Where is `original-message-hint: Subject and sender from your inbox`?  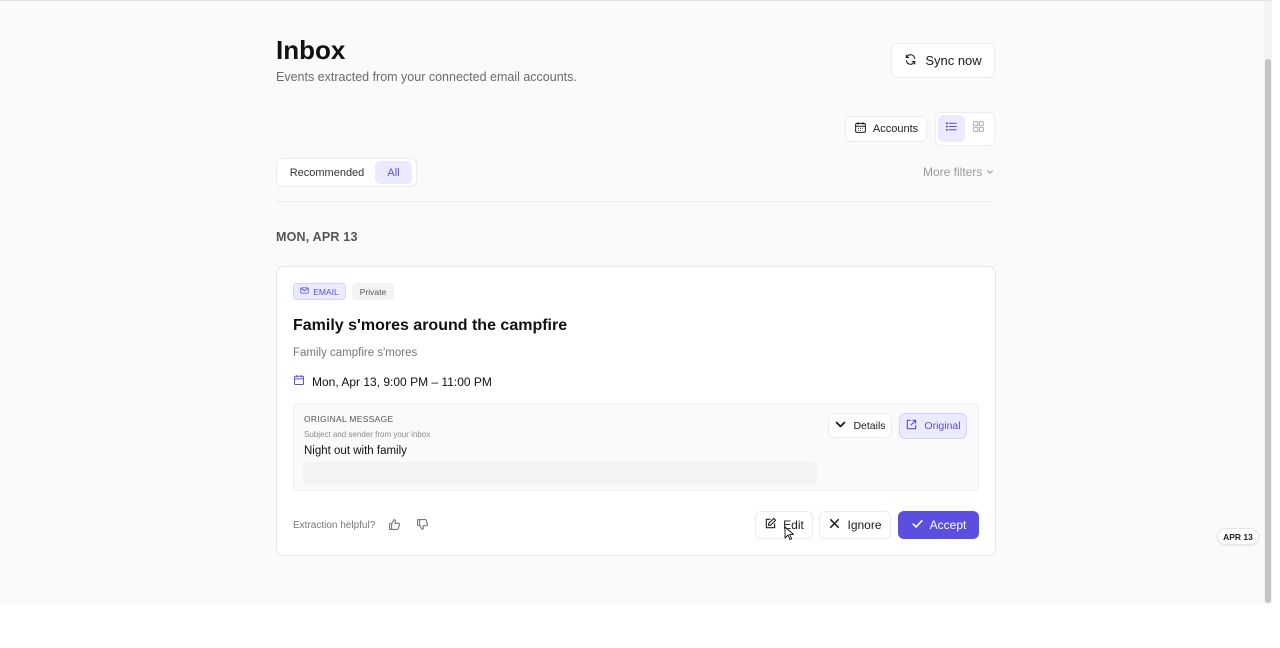 original-message-hint: Subject and sender from your inbox is located at coordinates (367, 434).